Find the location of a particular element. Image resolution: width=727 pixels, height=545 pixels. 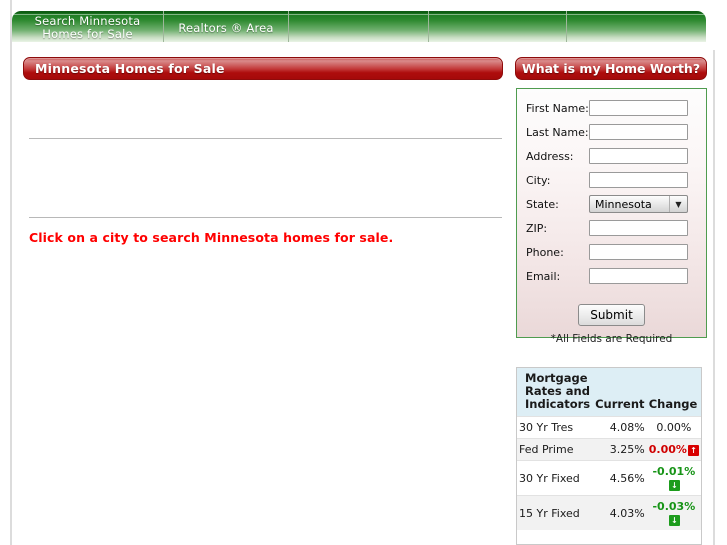

rate-change: -0.03% ↓ is located at coordinates (673, 512).